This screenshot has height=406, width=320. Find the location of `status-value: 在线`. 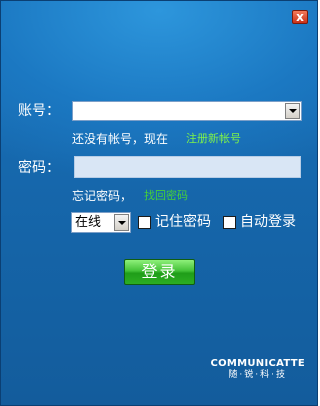

status-value: 在线 is located at coordinates (88, 222).